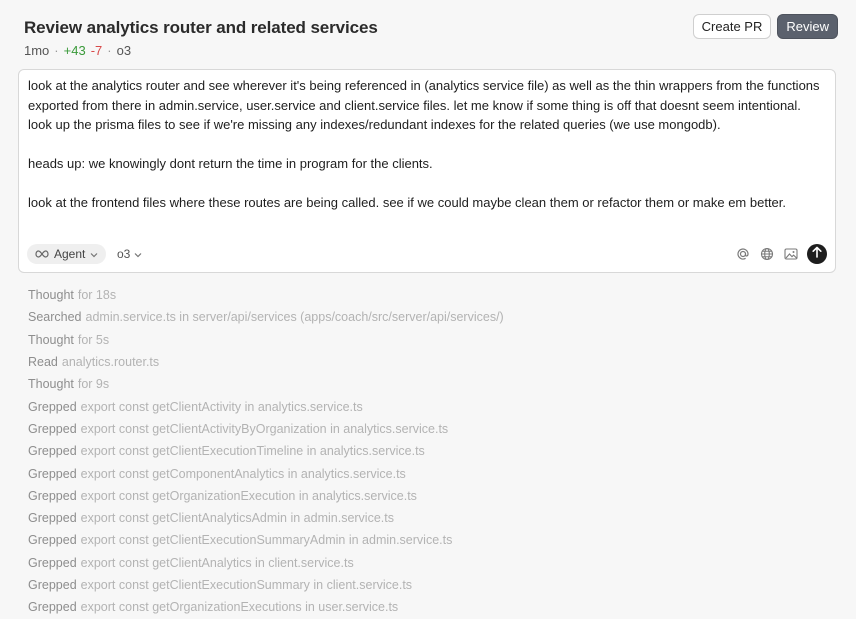  What do you see at coordinates (43, 362) in the screenshot?
I see `log-verb: Read` at bounding box center [43, 362].